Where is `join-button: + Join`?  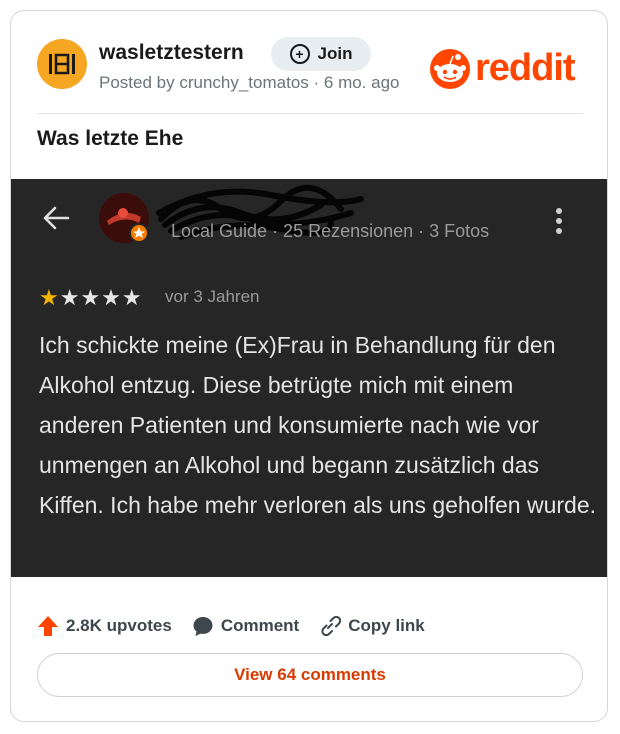
join-button: + Join is located at coordinates (321, 54).